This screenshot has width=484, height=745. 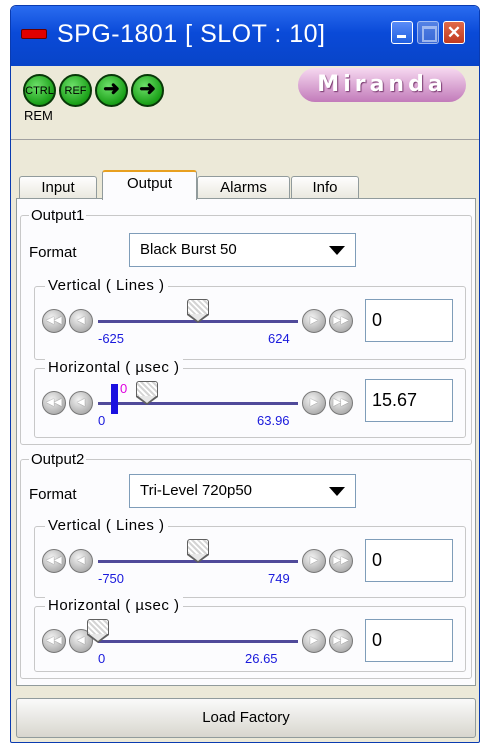 I want to click on load-factory-button: Load Factory, so click(x=246, y=718).